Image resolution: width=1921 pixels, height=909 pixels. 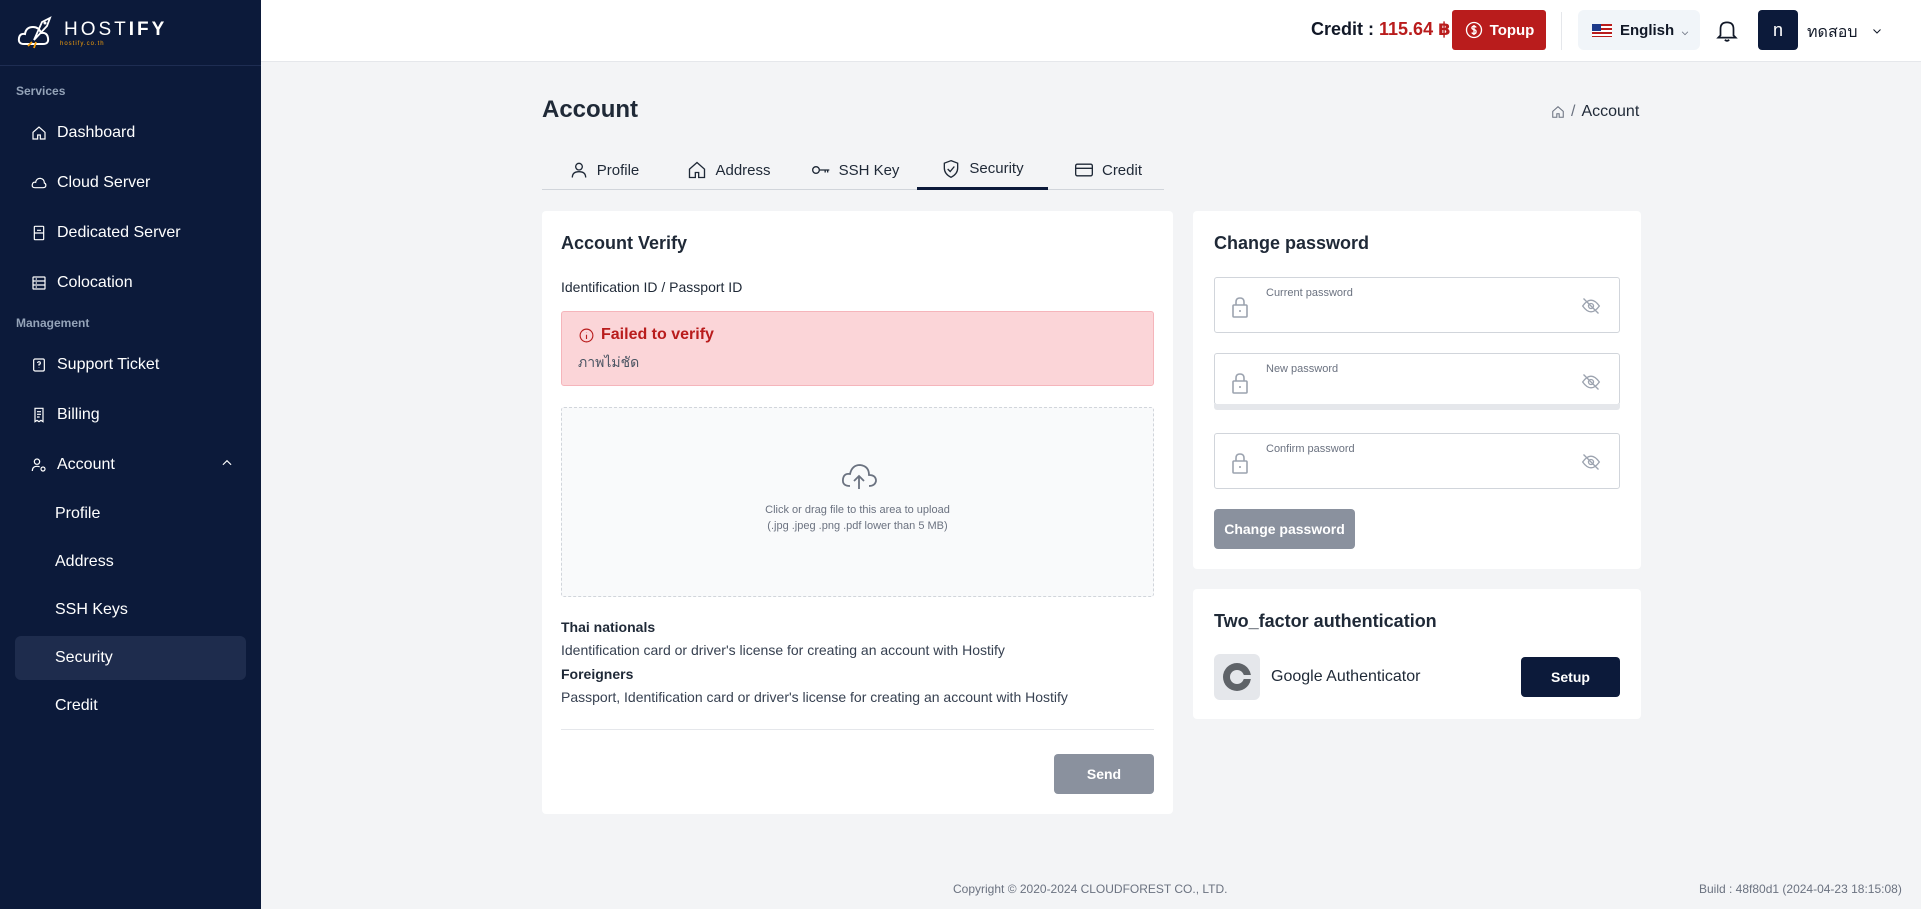 What do you see at coordinates (1237, 677) in the screenshot?
I see `google-authenticator-icon` at bounding box center [1237, 677].